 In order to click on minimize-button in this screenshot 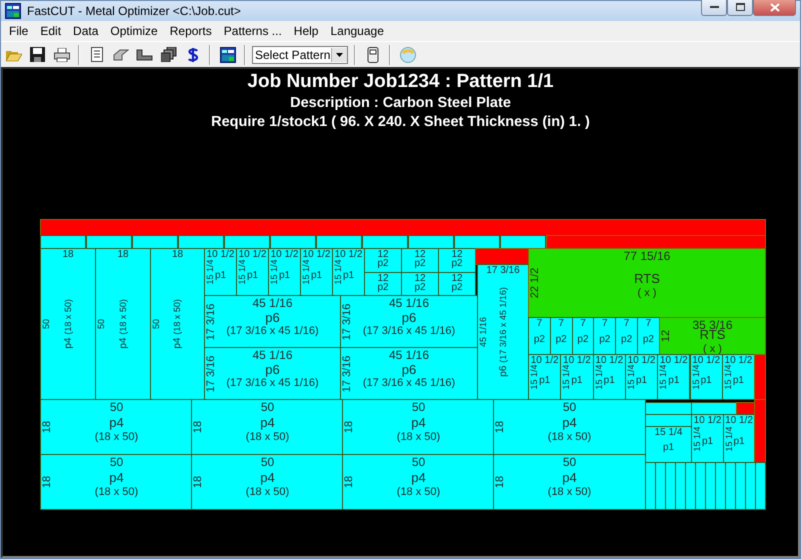, I will do `click(714, 8)`.